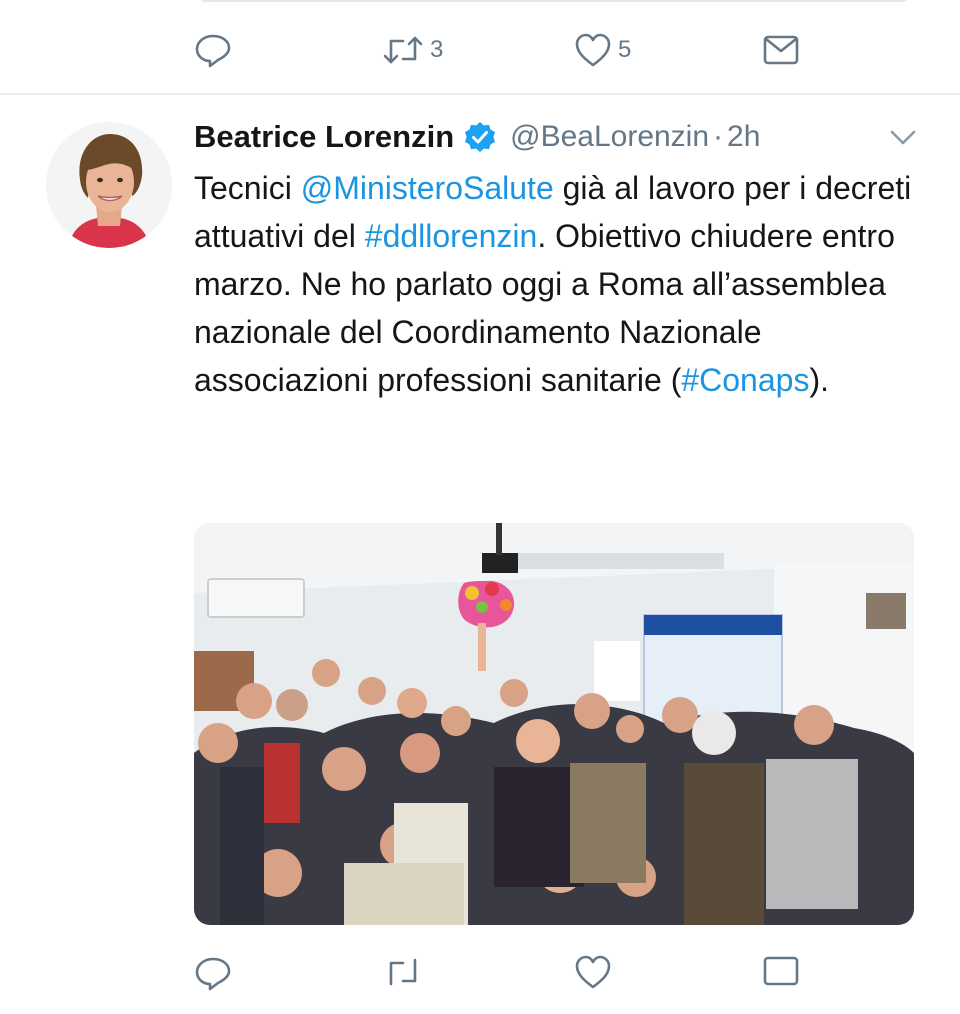 The image size is (960, 1014). I want to click on avatar, so click(109, 185).